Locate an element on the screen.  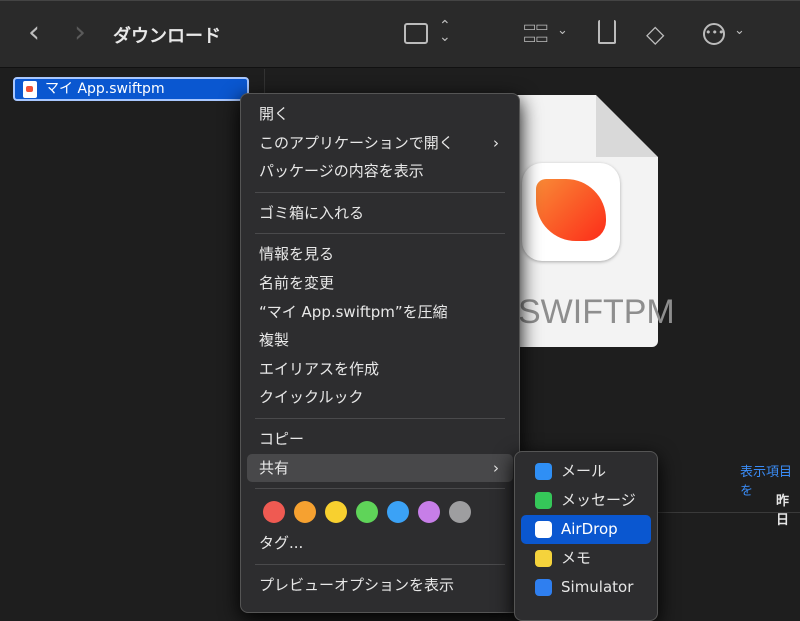
menu-item: エイリアスを作成 is located at coordinates (380, 369).